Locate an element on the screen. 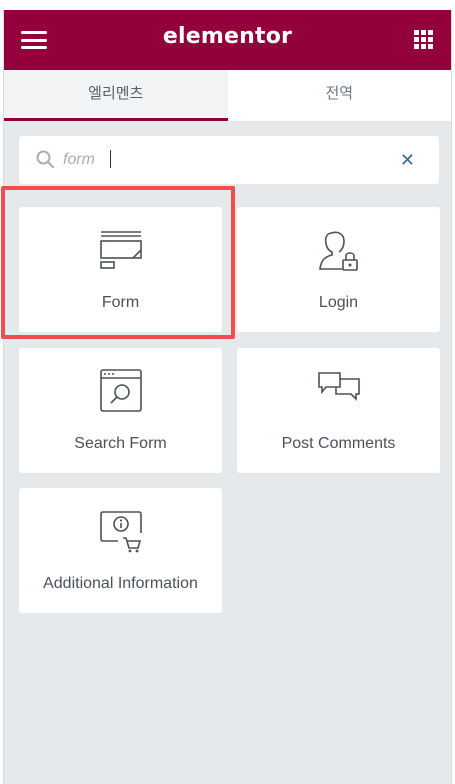 This screenshot has width=455, height=784. widget-label: Additional Information is located at coordinates (120, 583).